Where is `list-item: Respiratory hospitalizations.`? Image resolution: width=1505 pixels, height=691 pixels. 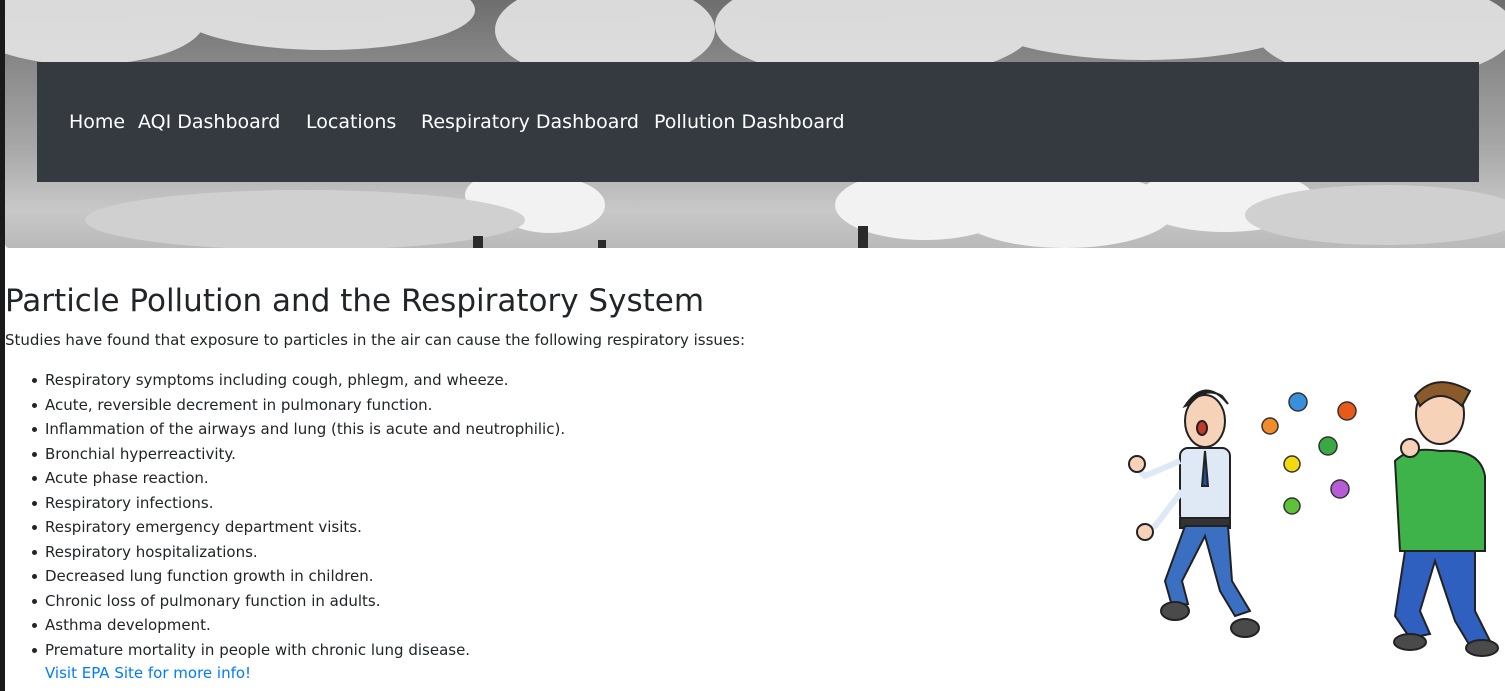 list-item: Respiratory hospitalizations. is located at coordinates (298, 554).